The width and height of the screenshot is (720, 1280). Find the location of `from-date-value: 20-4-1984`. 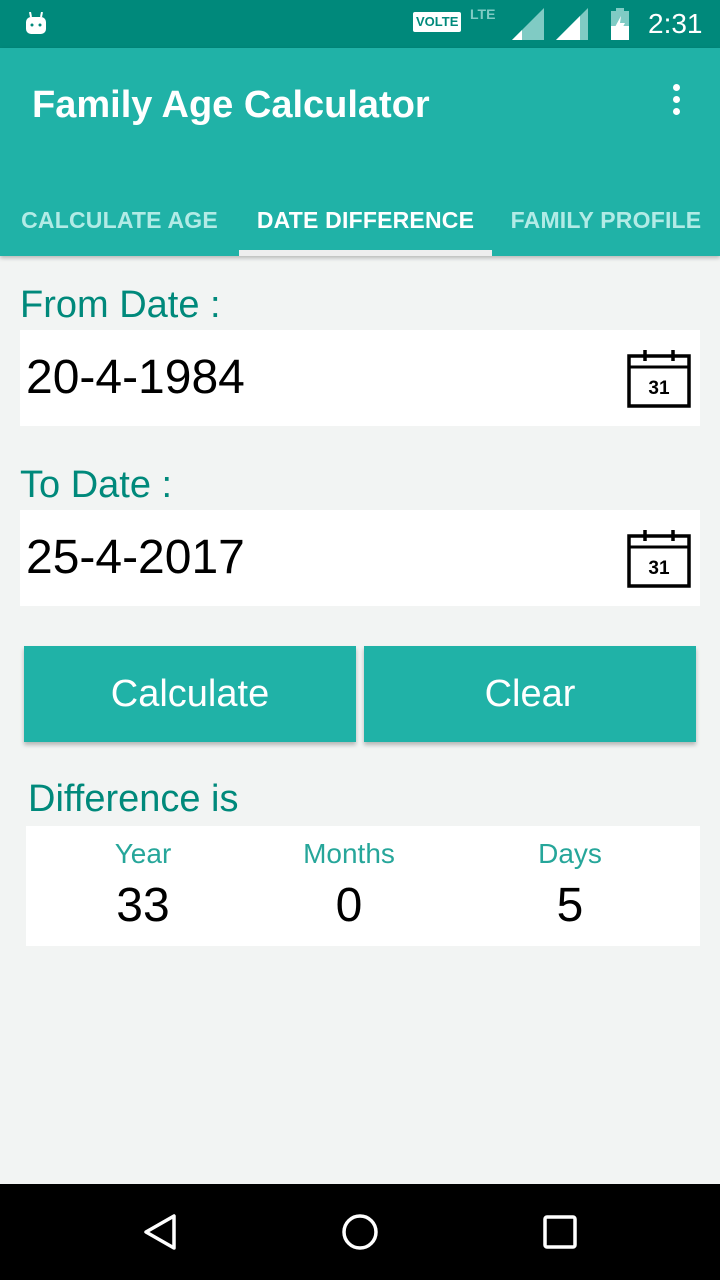

from-date-value: 20-4-1984 is located at coordinates (135, 377).